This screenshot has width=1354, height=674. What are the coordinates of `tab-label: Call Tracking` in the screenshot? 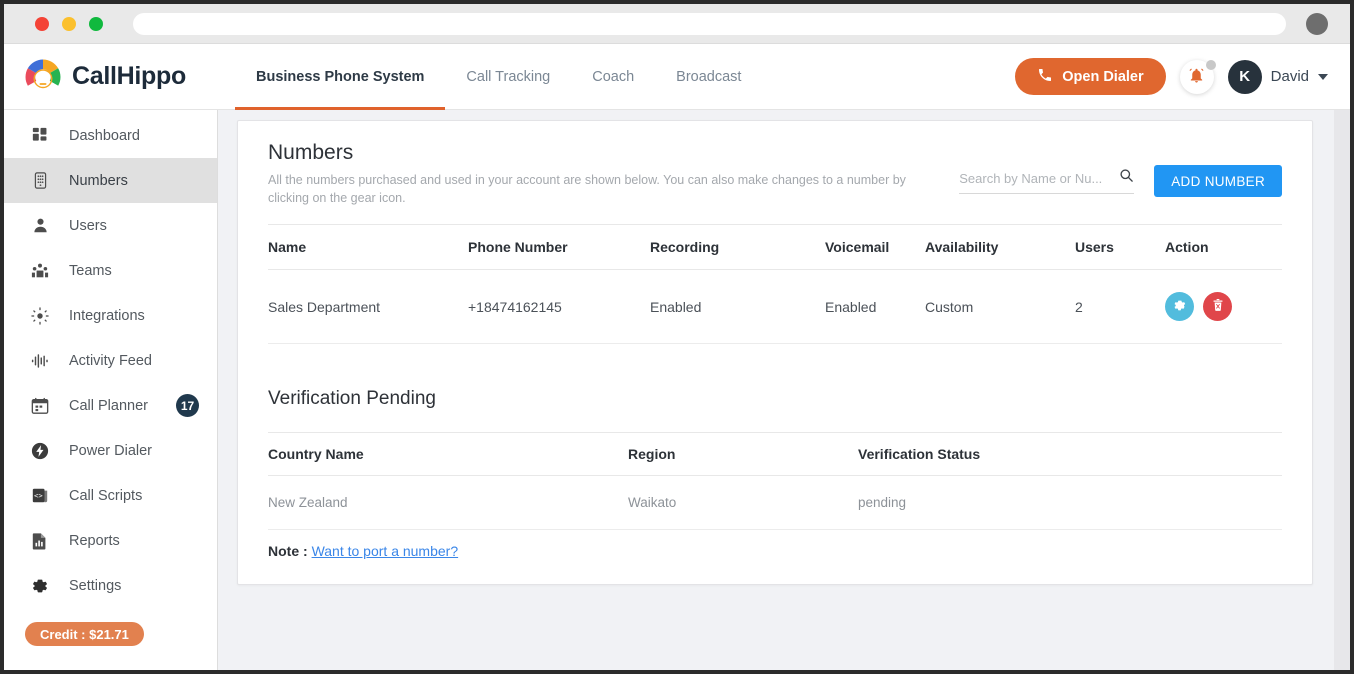 It's located at (508, 76).